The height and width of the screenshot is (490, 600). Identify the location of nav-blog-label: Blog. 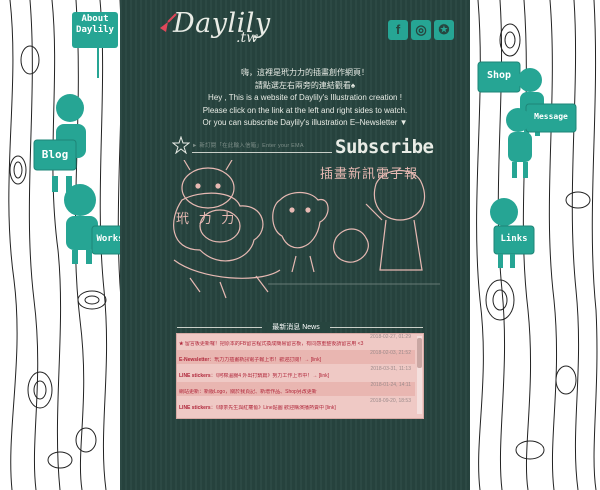
(55, 154).